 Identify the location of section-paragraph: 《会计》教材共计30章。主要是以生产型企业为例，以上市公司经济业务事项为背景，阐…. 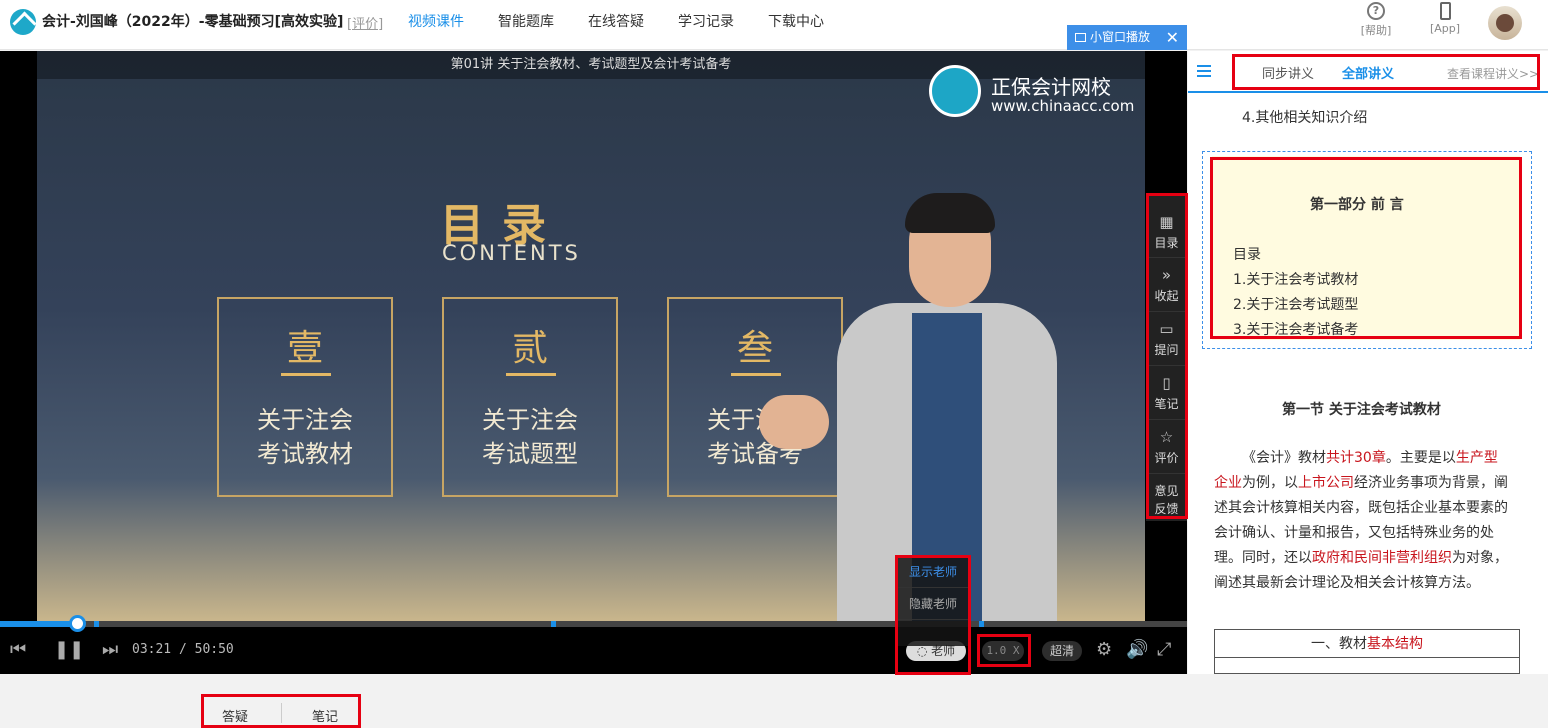
(1361, 520).